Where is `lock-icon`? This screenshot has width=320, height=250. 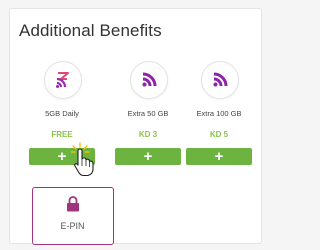 lock-icon is located at coordinates (73, 204).